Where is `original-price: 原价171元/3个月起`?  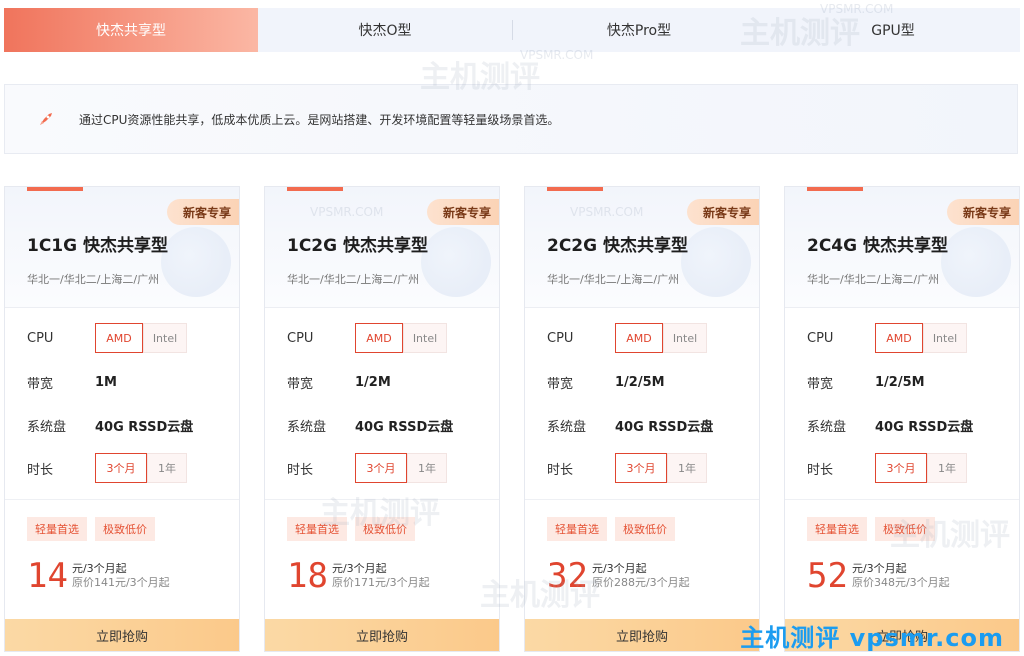
original-price: 原价171元/3个月起 is located at coordinates (380, 582).